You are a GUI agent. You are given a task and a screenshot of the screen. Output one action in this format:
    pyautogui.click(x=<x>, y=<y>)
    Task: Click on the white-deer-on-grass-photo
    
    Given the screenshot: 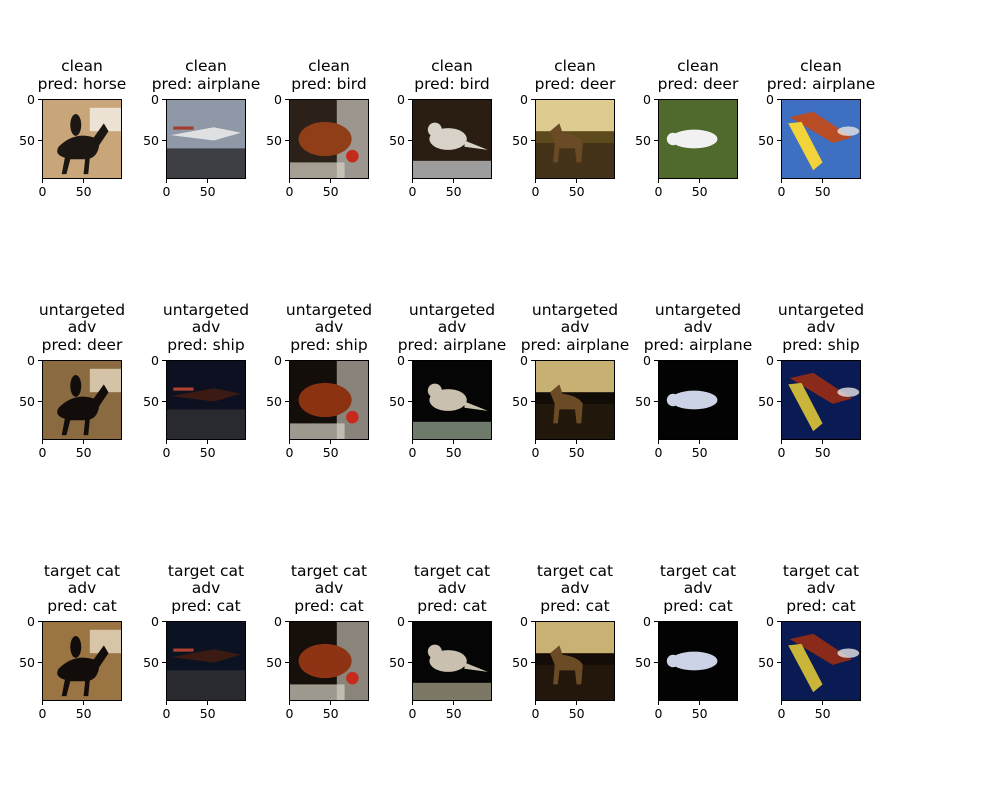 What is the action you would take?
    pyautogui.click(x=698, y=139)
    